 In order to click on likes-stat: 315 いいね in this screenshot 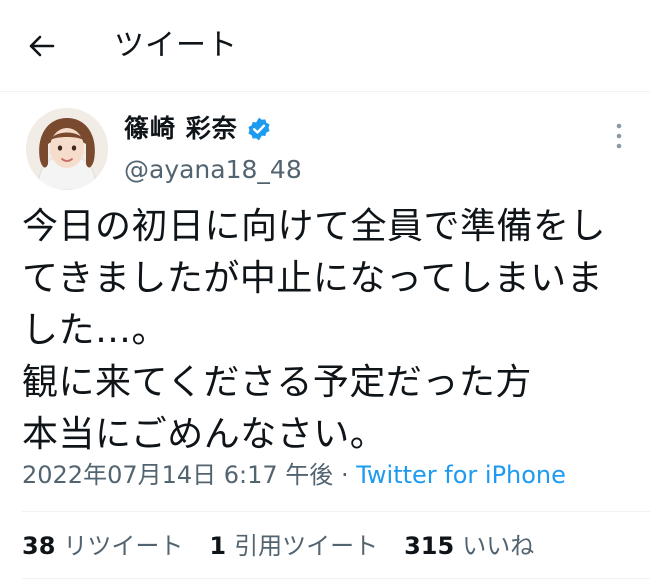, I will do `click(469, 546)`.